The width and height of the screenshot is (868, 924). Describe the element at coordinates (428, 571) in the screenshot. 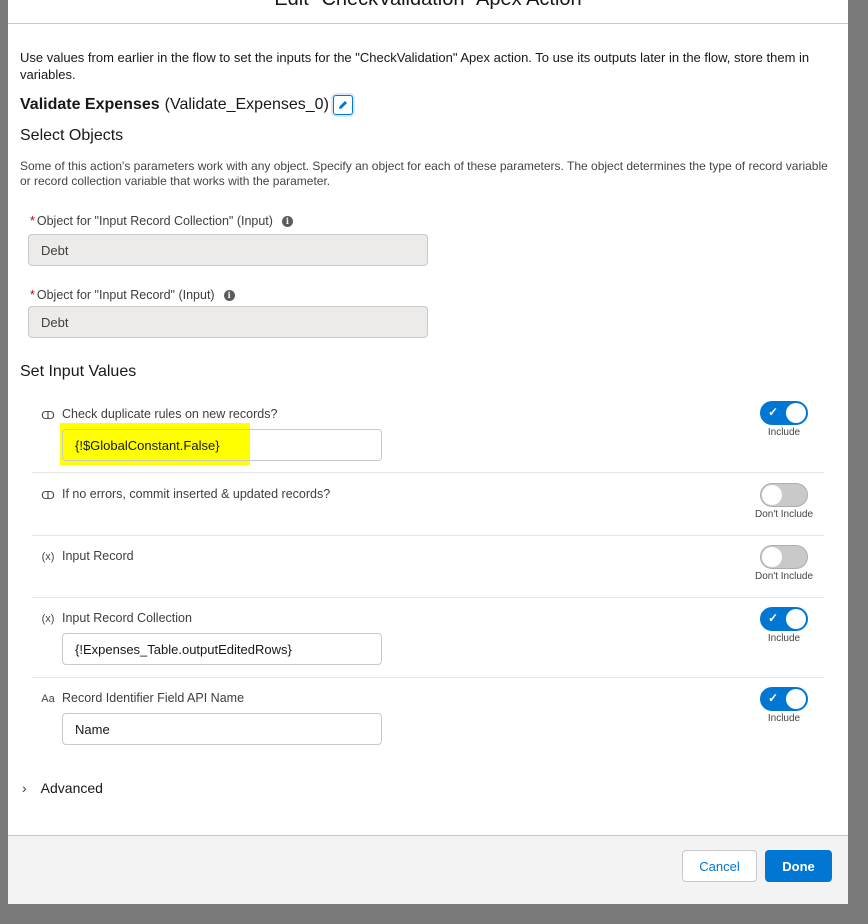

I see `input-row-input-record: (x) Input Record Don't Include` at that location.